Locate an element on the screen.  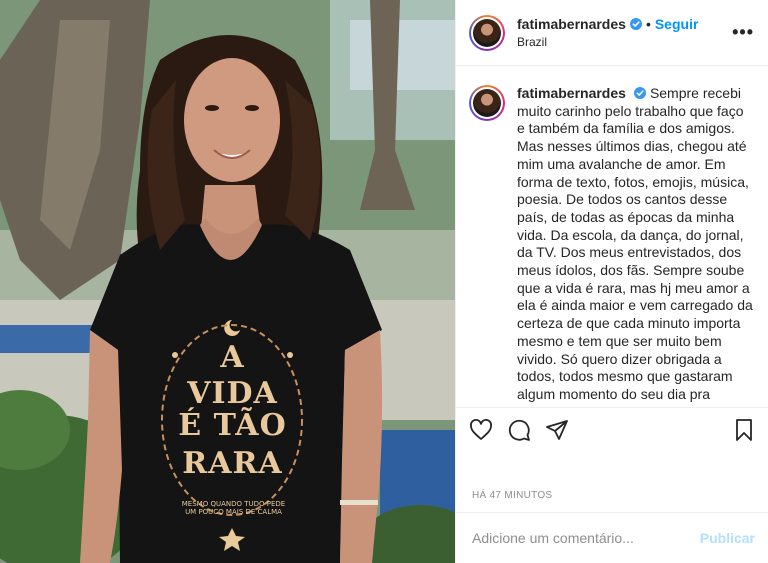
location-link: Brazil is located at coordinates (624, 42).